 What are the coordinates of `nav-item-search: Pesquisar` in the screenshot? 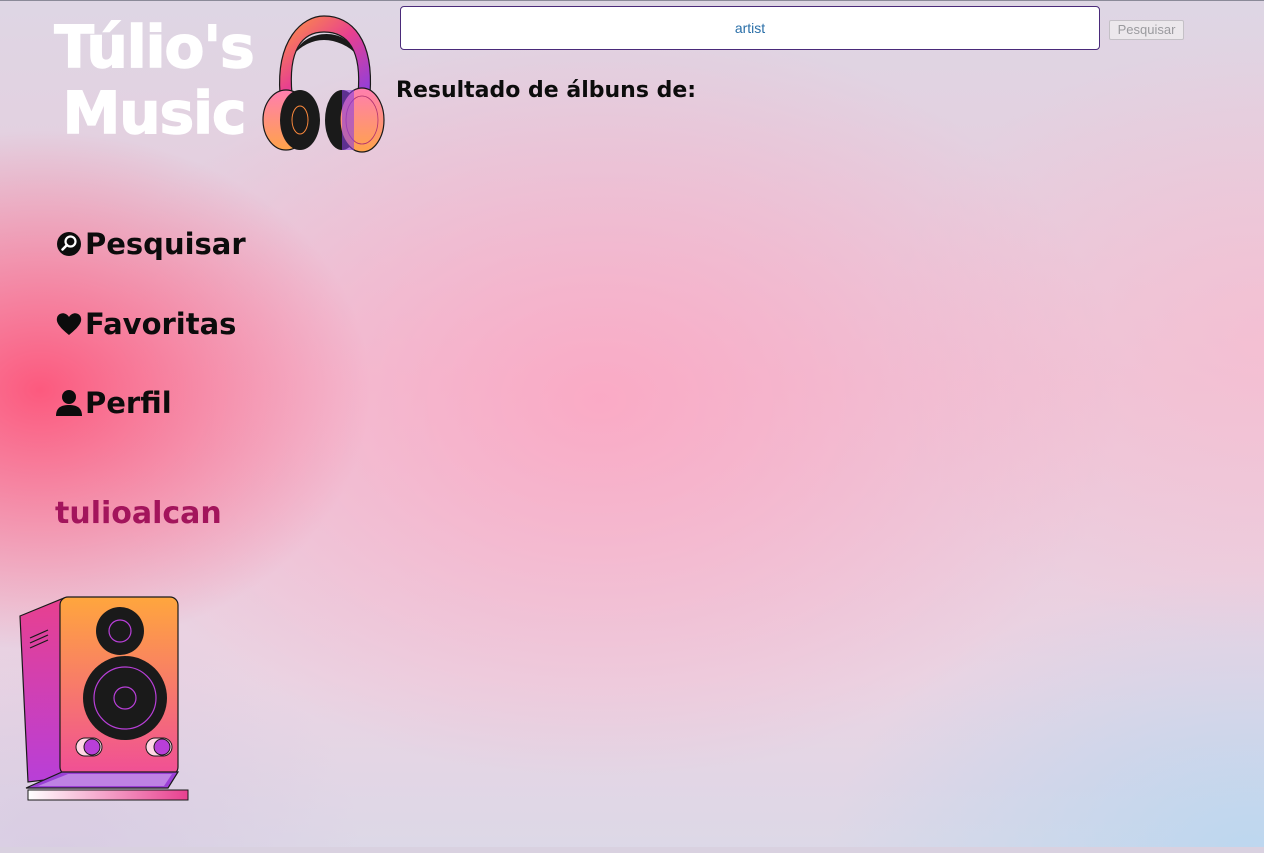 It's located at (150, 244).